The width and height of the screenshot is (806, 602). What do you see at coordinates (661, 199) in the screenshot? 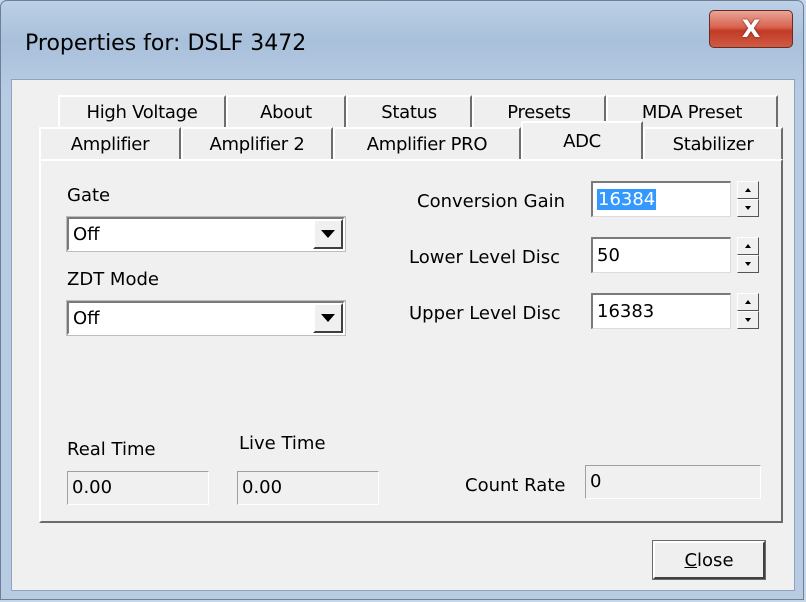
I see `conversion-gain-input: 16384` at bounding box center [661, 199].